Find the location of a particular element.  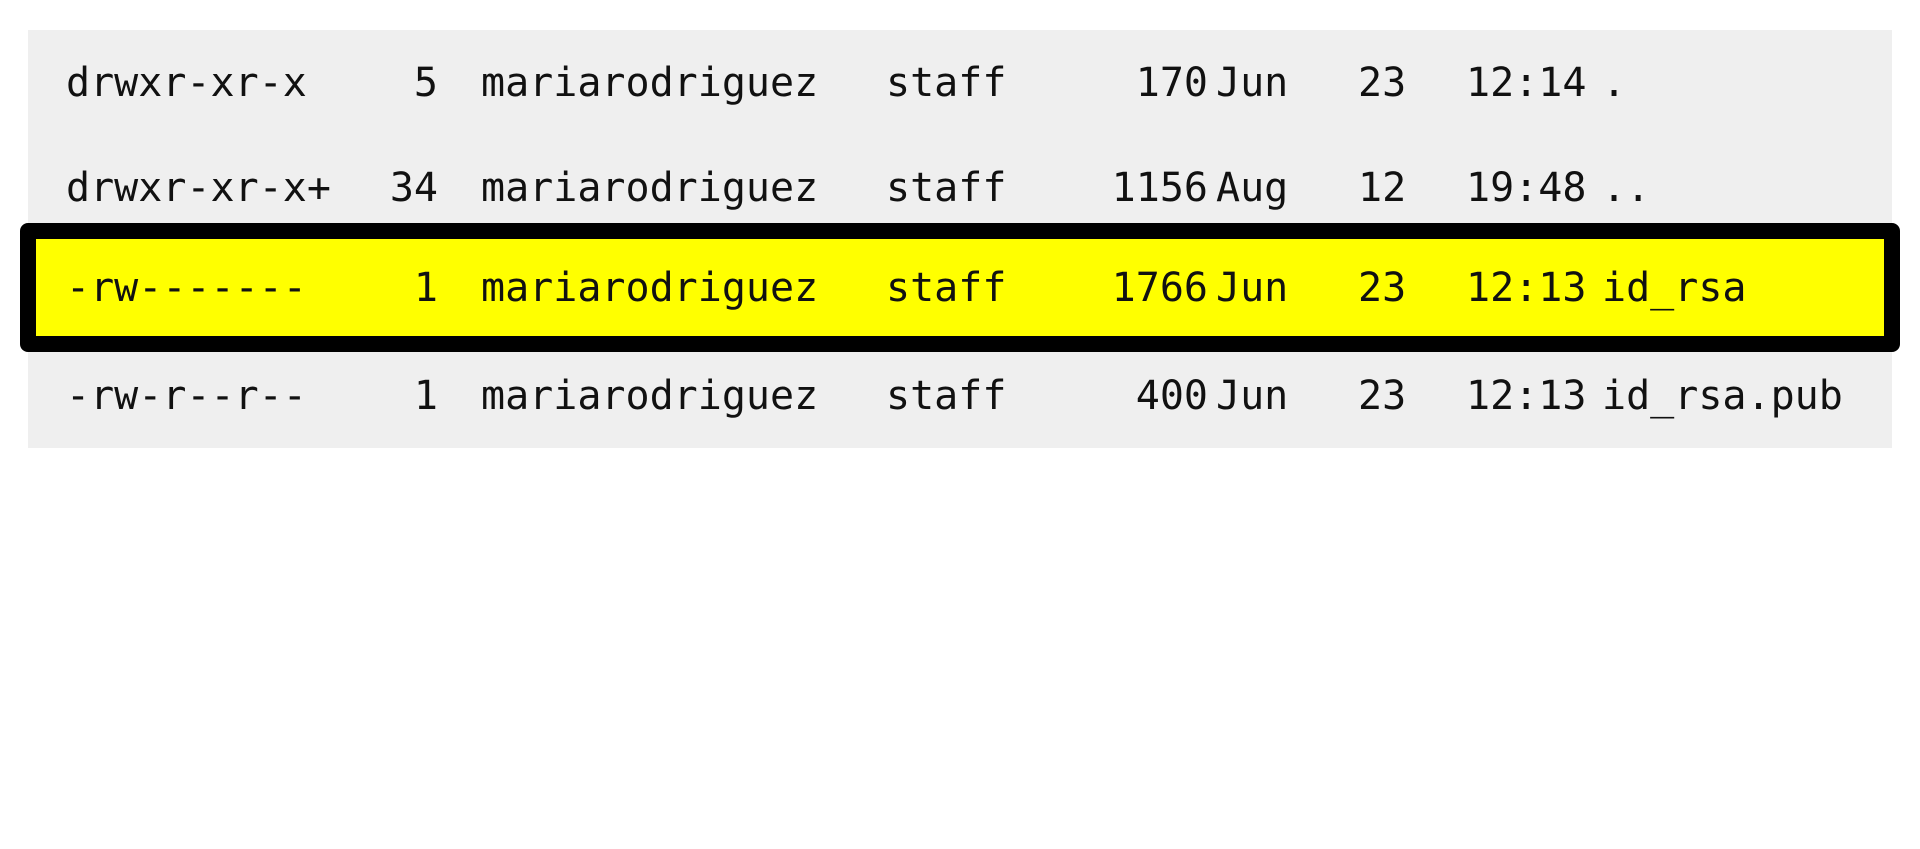

file-size: 1156 is located at coordinates (1159, 187).